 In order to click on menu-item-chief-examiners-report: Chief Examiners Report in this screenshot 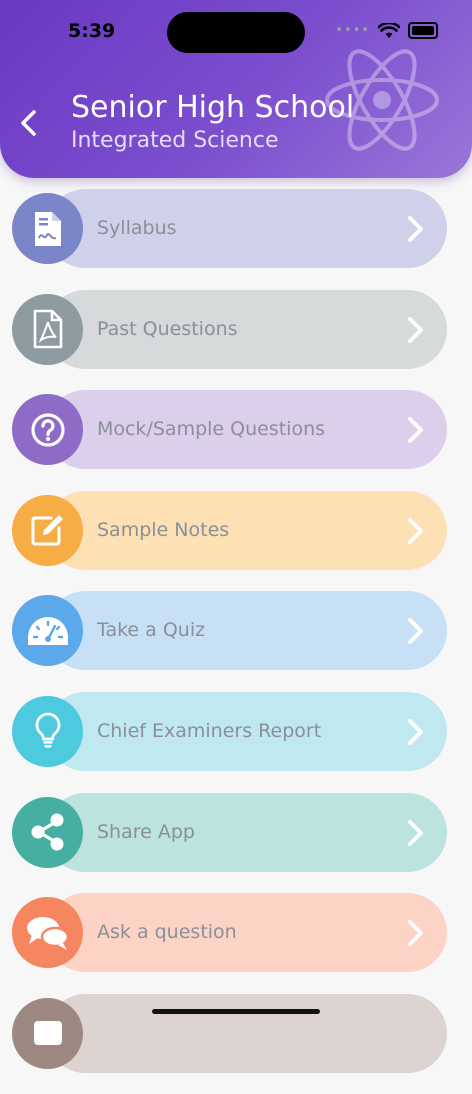, I will do `click(236, 731)`.